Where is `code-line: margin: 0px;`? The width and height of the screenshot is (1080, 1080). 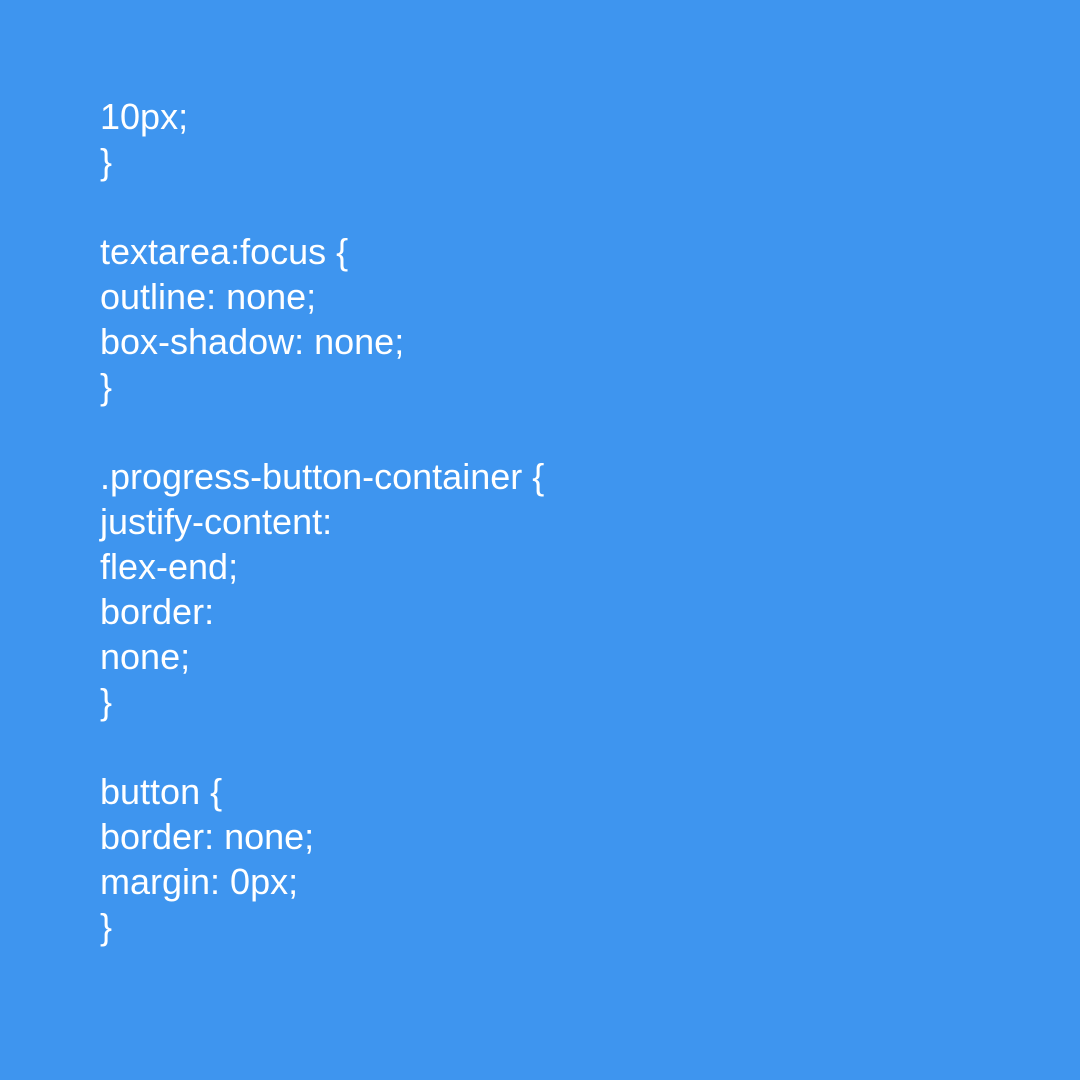 code-line: margin: 0px; is located at coordinates (199, 881).